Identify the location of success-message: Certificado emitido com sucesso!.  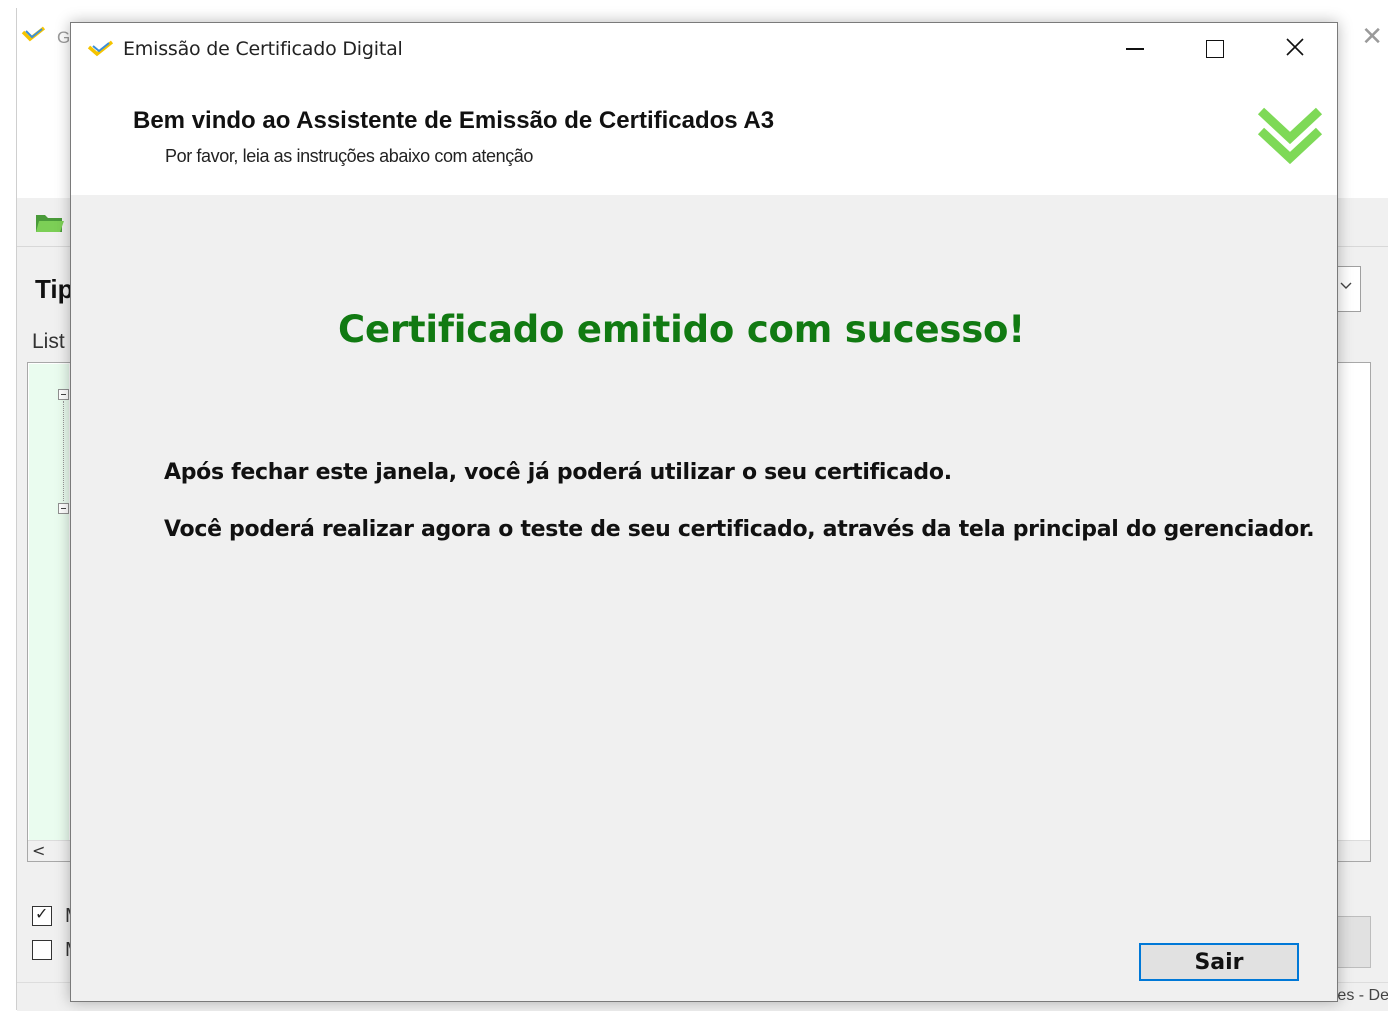
(681, 329).